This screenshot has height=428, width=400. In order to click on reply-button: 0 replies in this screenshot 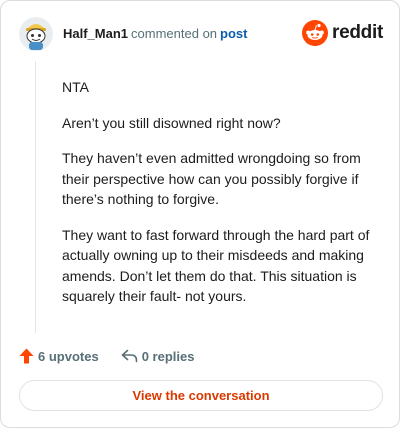, I will do `click(158, 356)`.